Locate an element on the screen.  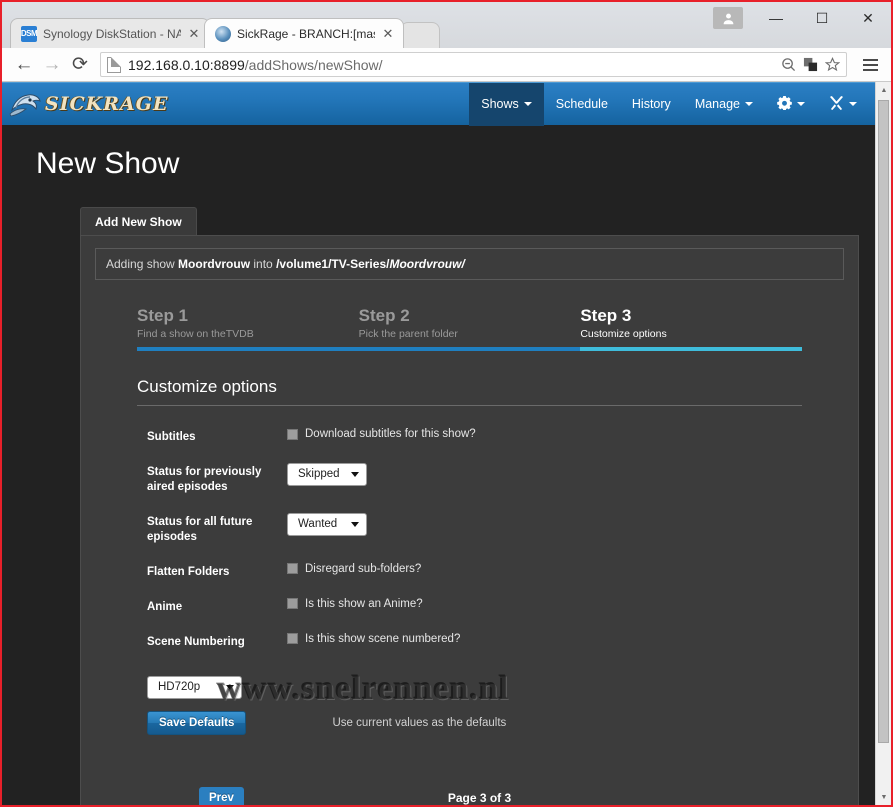
address-bar-icons is located at coordinates (806, 65).